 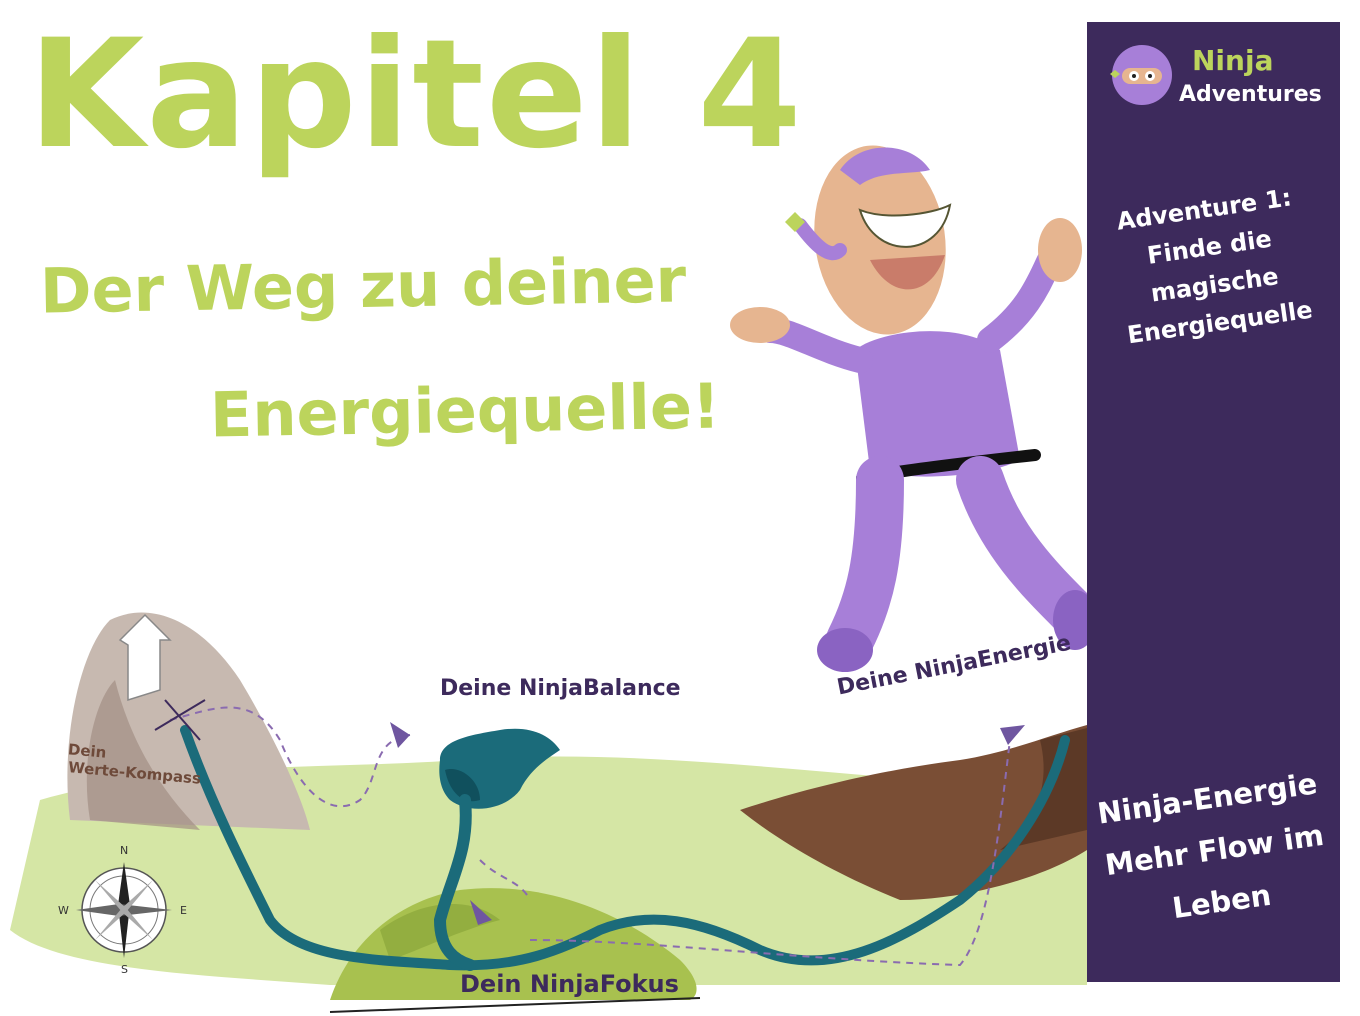 I want to click on logo-text-adventures: Adventures, so click(x=1250, y=94).